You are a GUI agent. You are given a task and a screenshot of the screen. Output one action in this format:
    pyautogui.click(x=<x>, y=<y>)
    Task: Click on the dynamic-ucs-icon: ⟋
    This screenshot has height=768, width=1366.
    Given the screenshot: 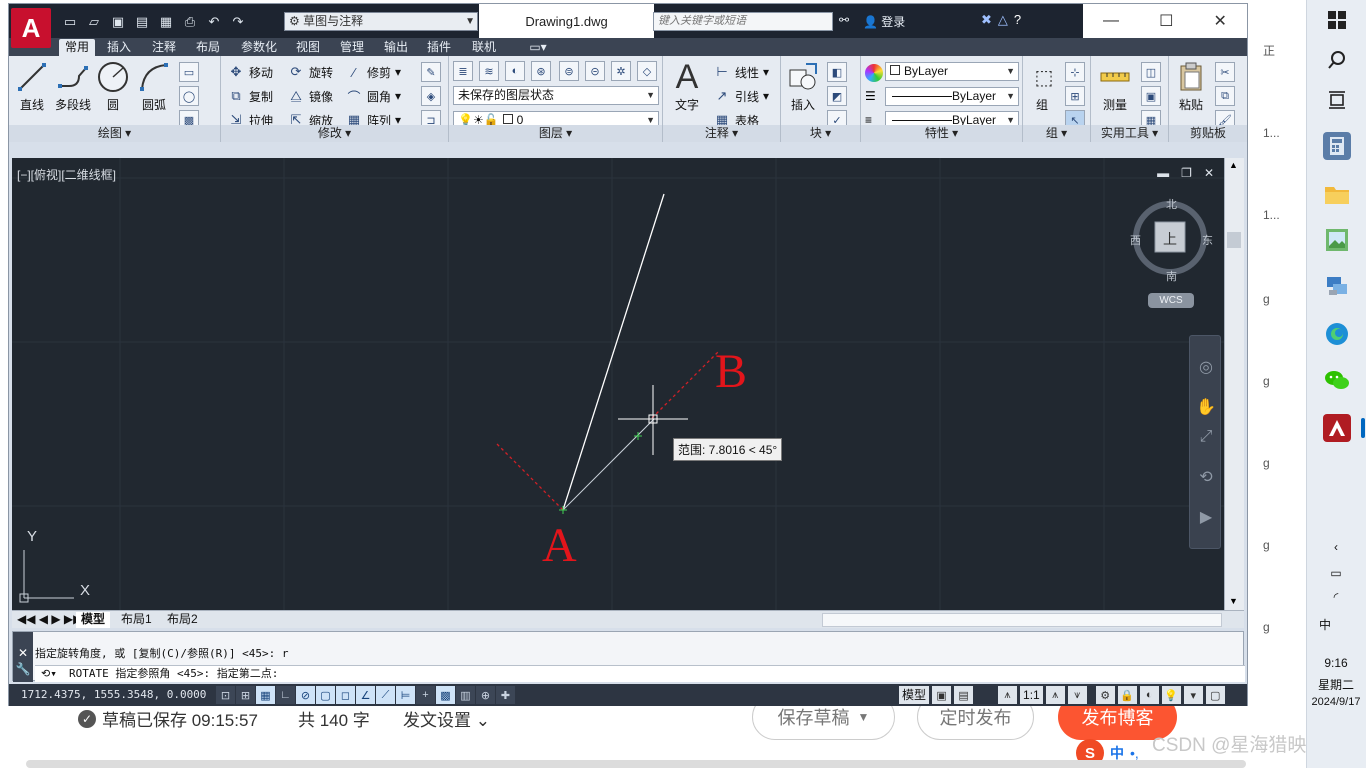 What is the action you would take?
    pyautogui.click(x=385, y=695)
    